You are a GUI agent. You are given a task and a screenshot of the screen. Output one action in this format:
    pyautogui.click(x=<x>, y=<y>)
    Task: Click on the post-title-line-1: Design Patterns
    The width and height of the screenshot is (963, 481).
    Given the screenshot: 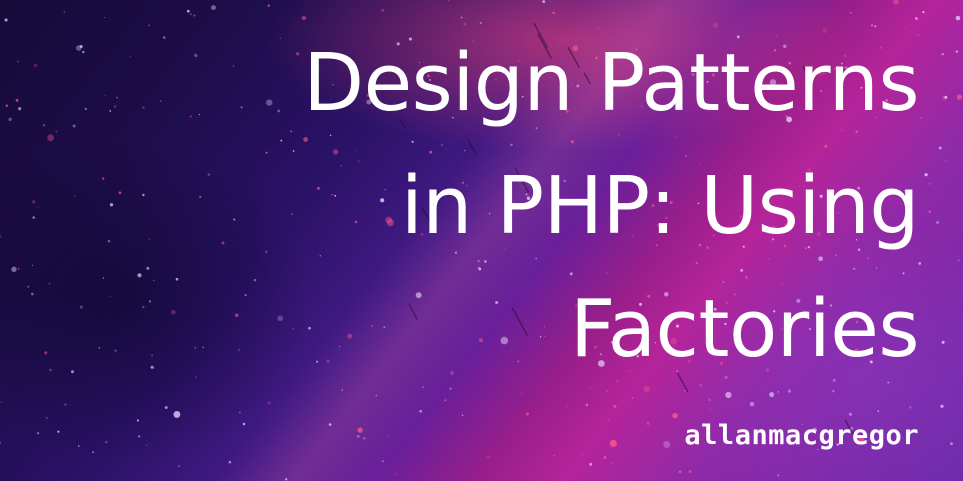 What is the action you would take?
    pyautogui.click(x=611, y=83)
    